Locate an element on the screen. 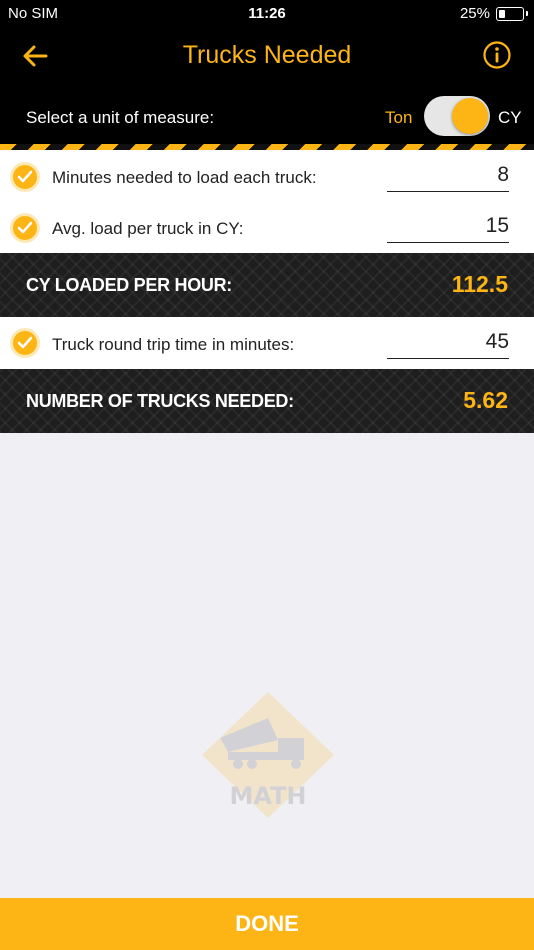 The height and width of the screenshot is (950, 534). watermark-logo: MATH is located at coordinates (268, 755).